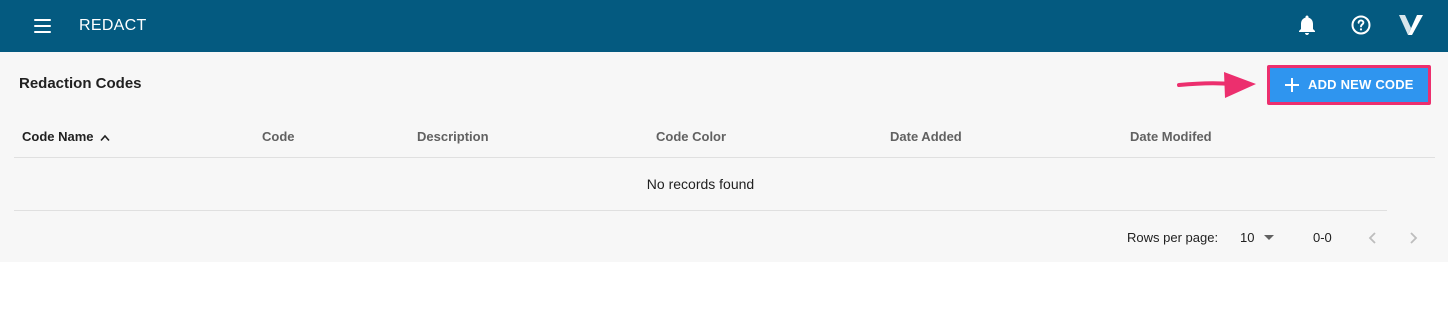 This screenshot has height=325, width=1448. I want to click on arrow-annotation-icon, so click(1216, 85).